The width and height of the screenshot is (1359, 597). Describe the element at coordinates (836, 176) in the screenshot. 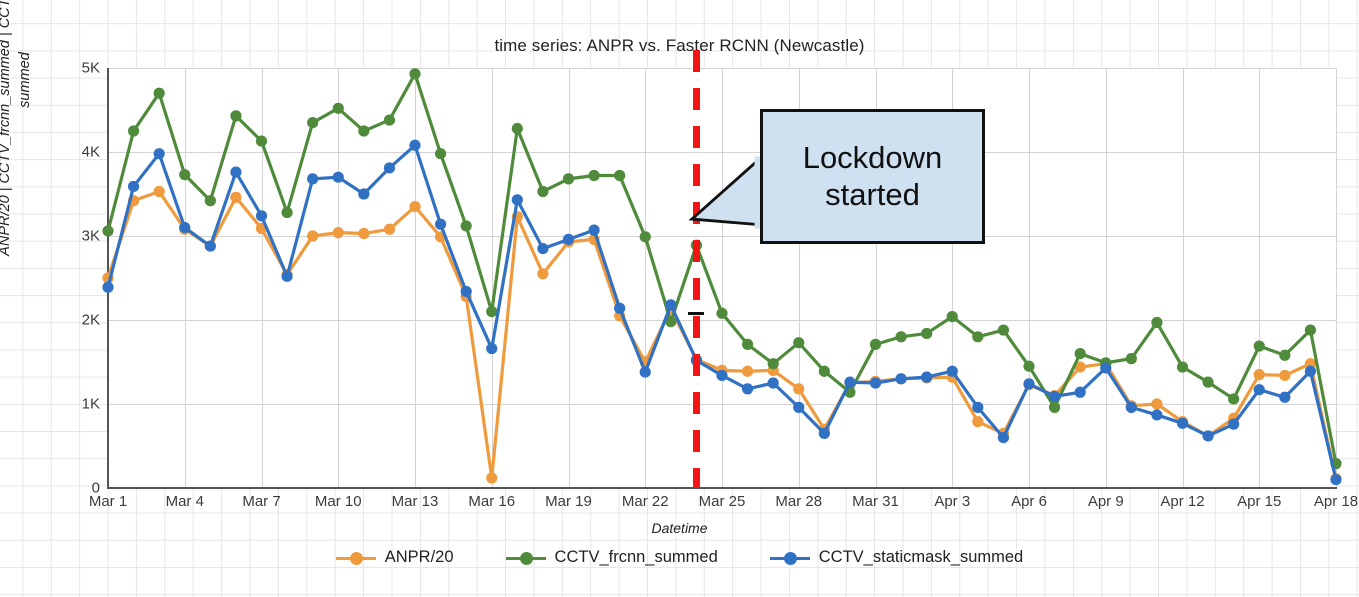

I see `lockdown-callout: Lockdown started` at that location.